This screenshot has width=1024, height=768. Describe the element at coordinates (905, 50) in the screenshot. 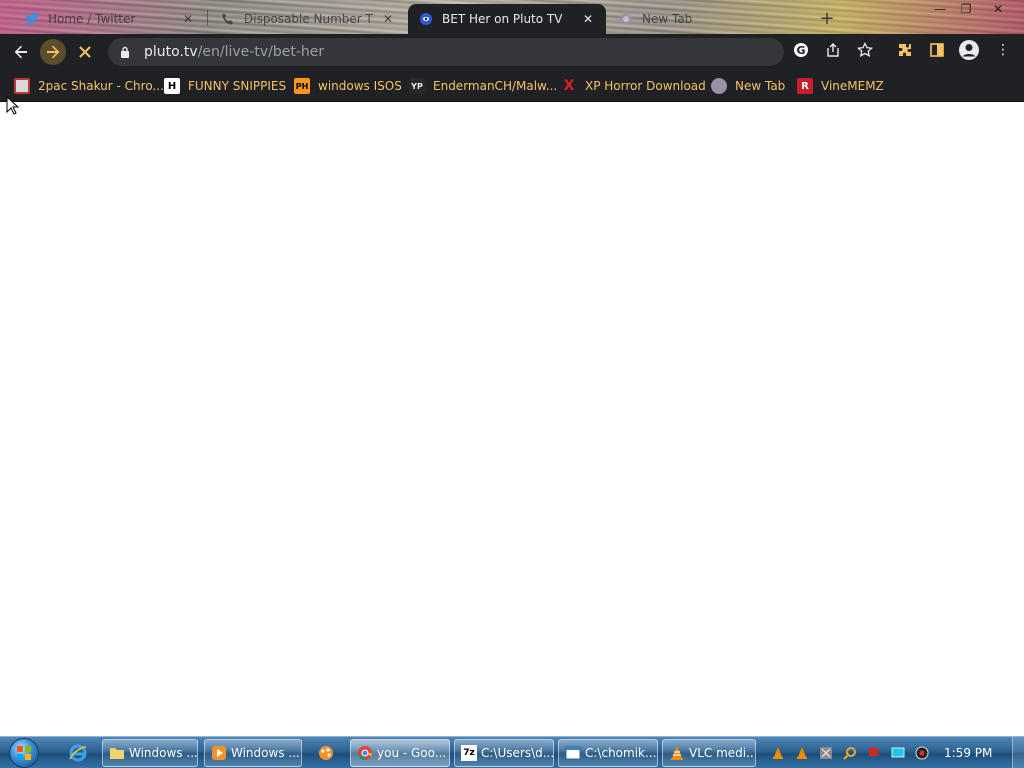

I see `extensions-icon` at that location.